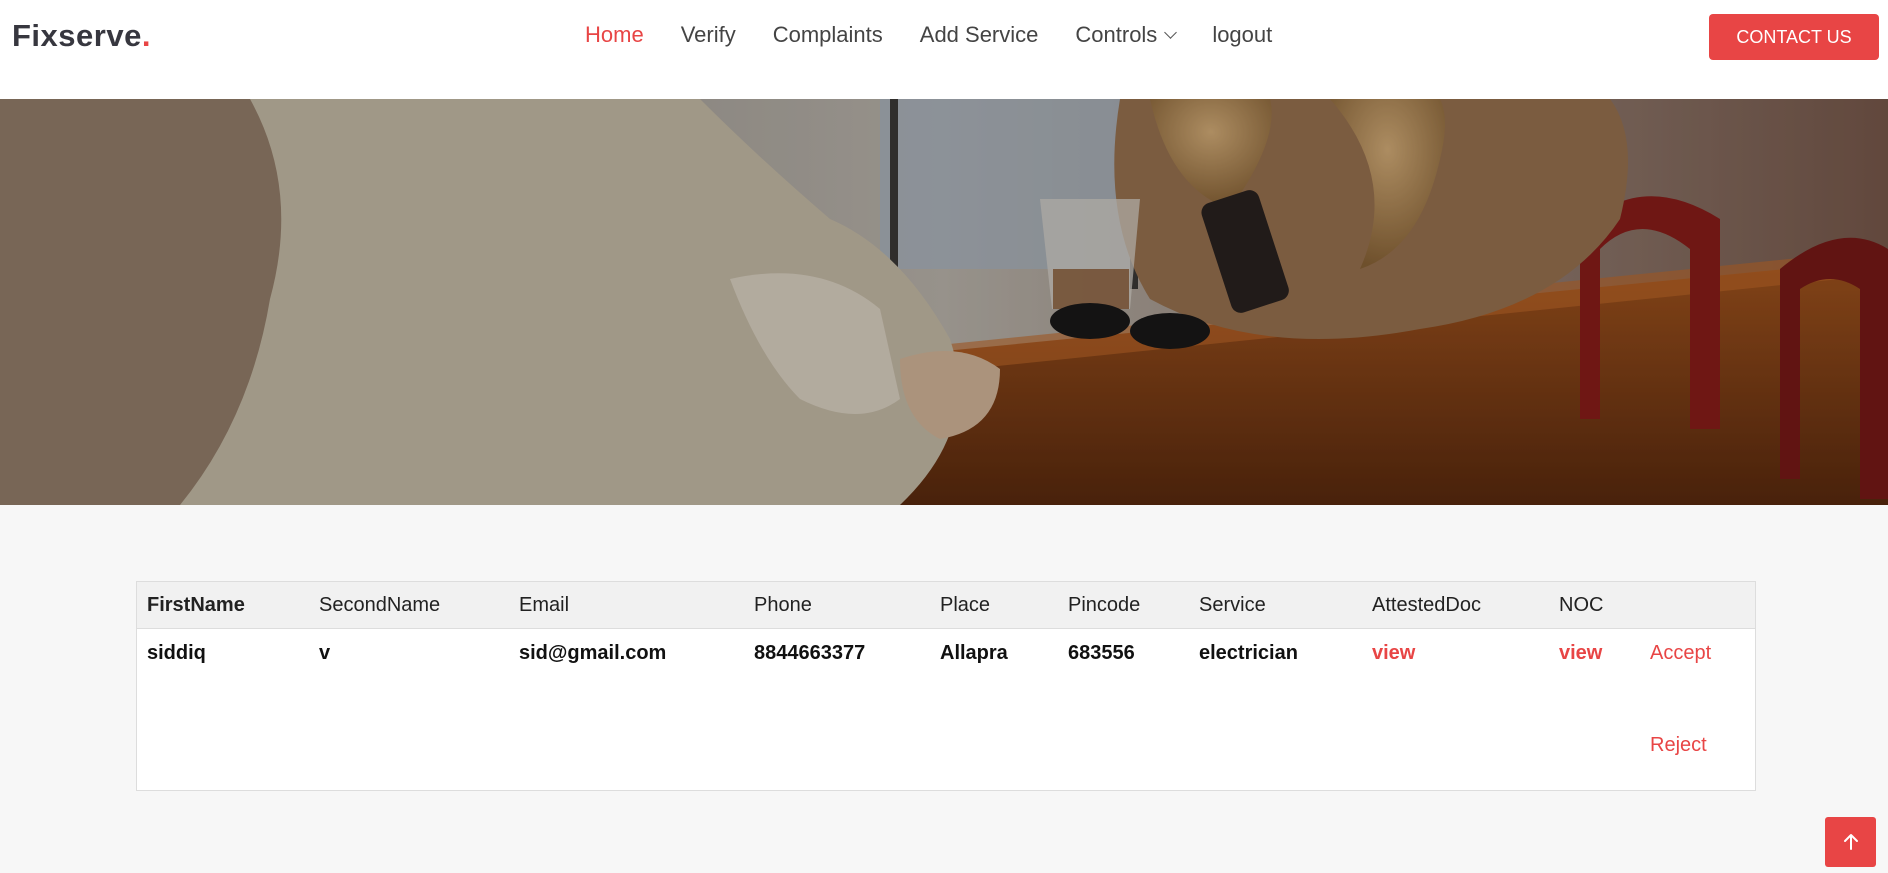 The height and width of the screenshot is (873, 1888). Describe the element at coordinates (810, 653) in the screenshot. I see `cell-phone: 8844663377` at that location.